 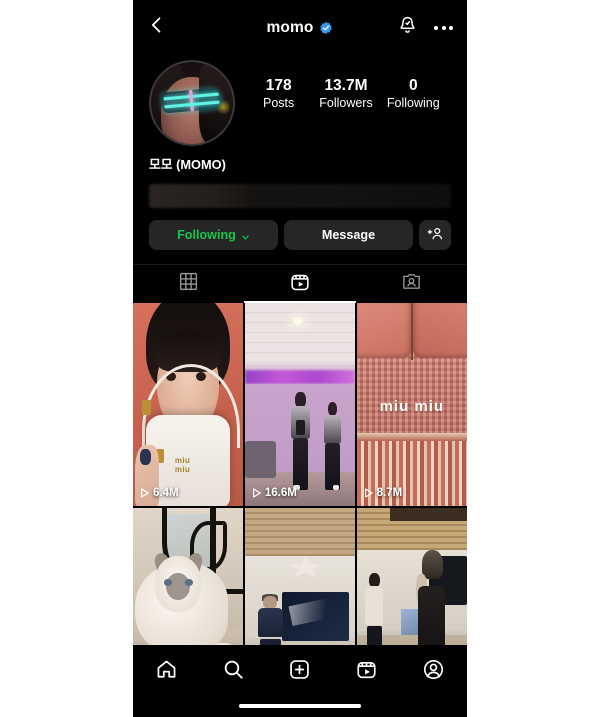 I want to click on profile-action-buttons: Following Message, so click(x=300, y=229).